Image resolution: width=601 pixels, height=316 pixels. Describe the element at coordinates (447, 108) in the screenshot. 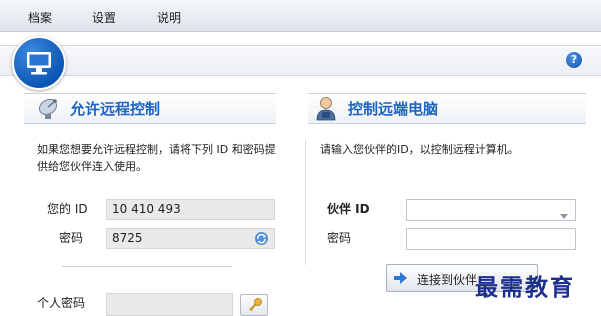

I see `control-remote-header: 控制远端电脑` at that location.